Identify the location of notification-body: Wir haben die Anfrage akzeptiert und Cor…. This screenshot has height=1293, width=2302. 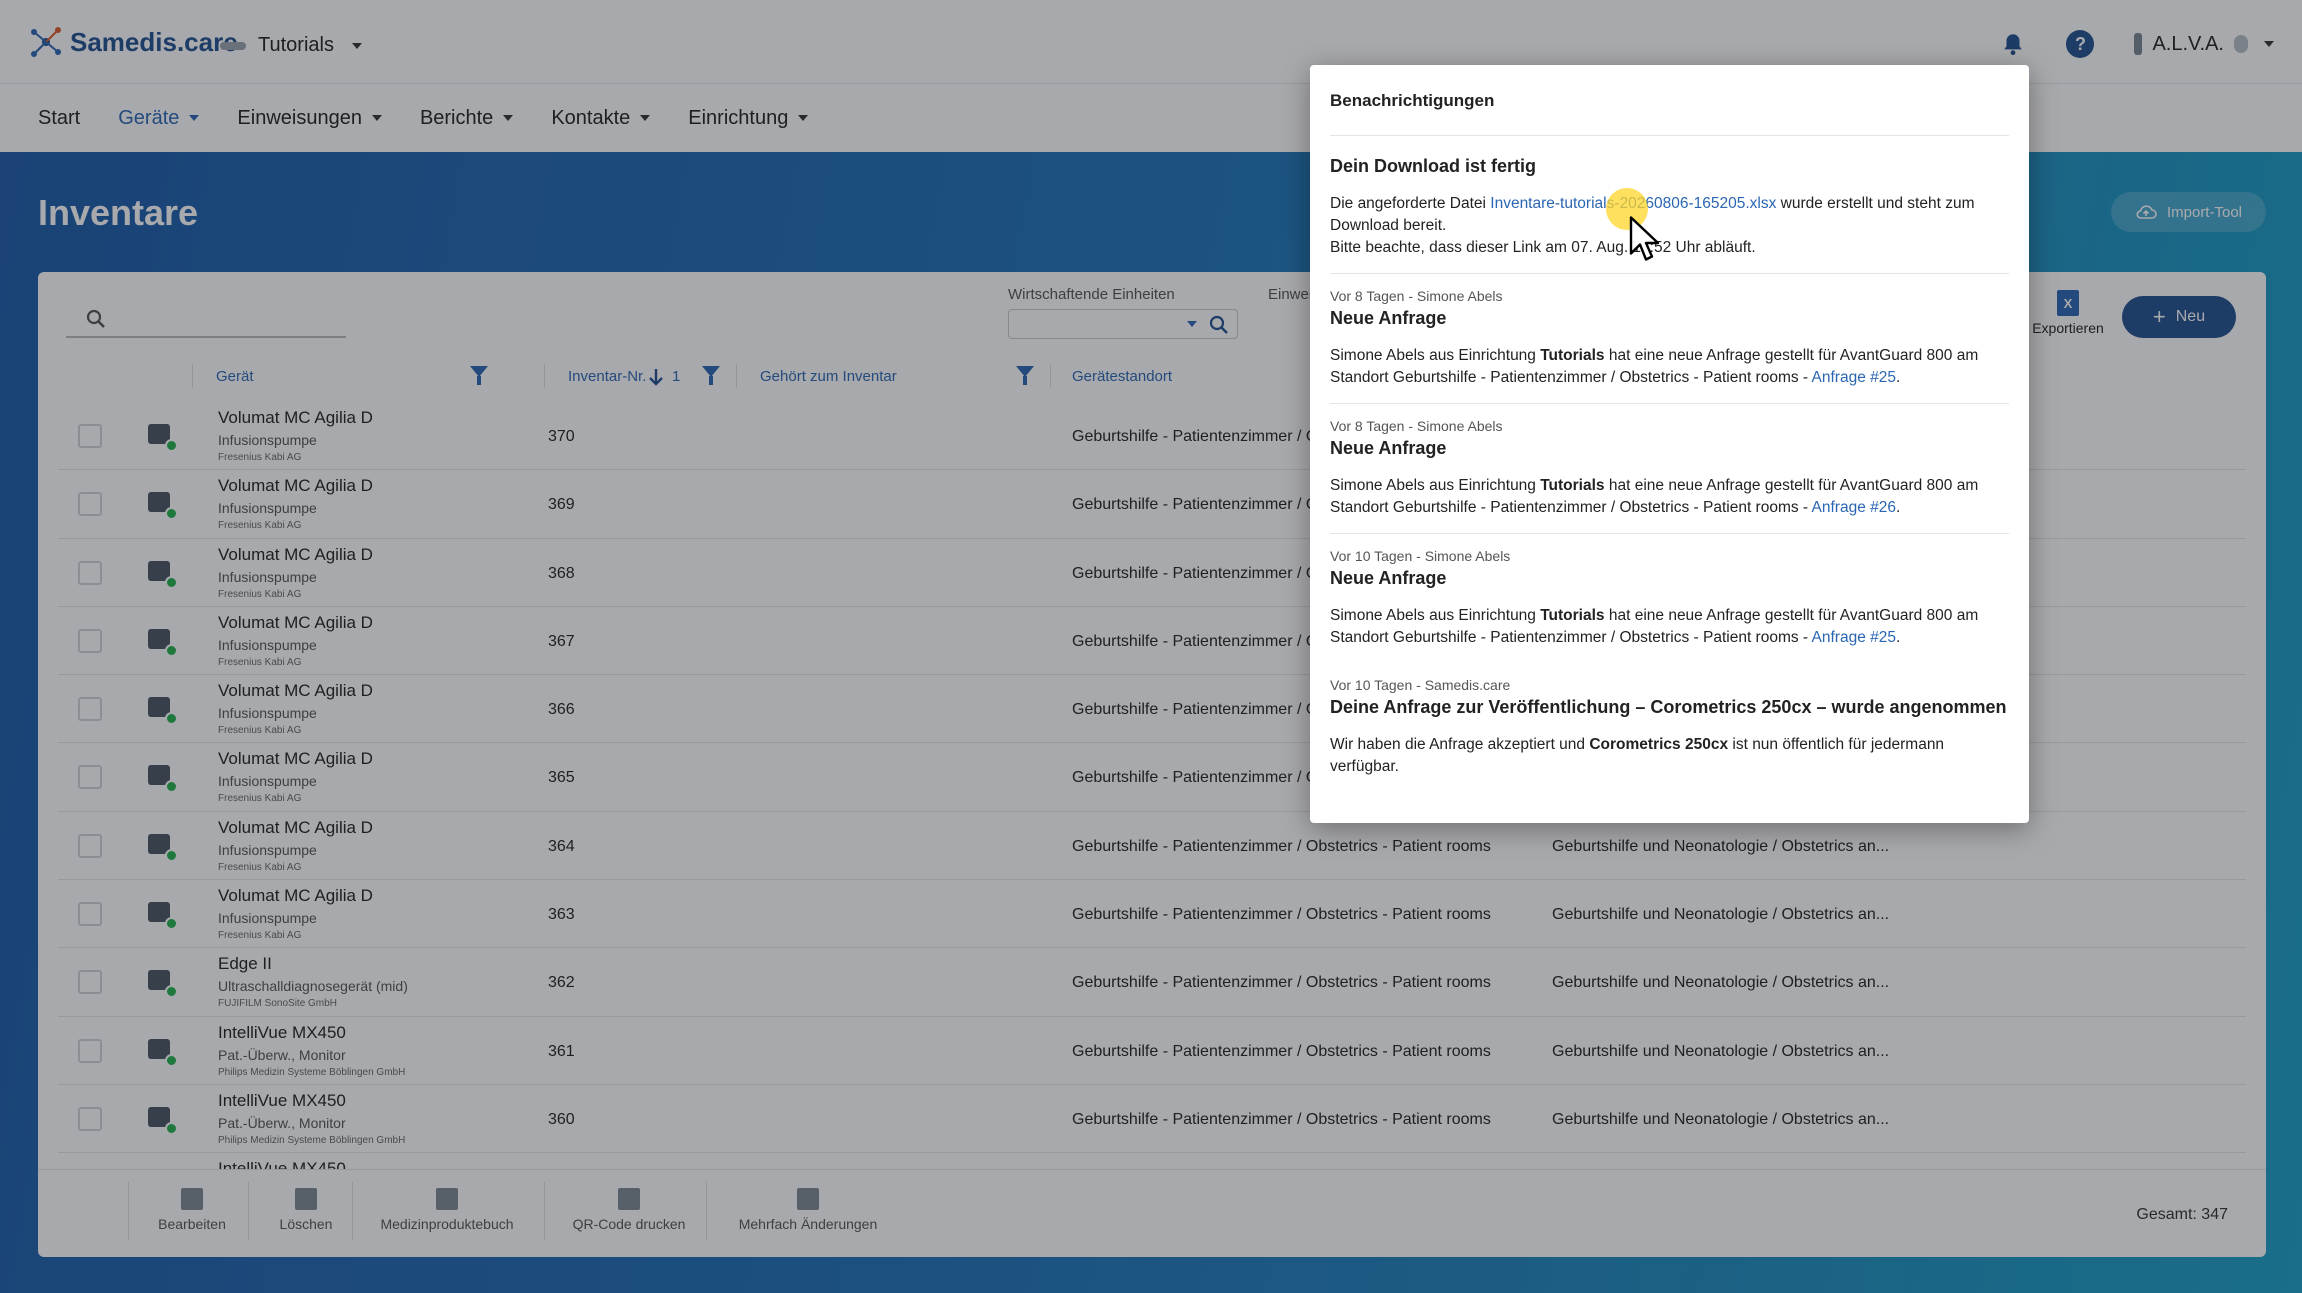
(1669, 756).